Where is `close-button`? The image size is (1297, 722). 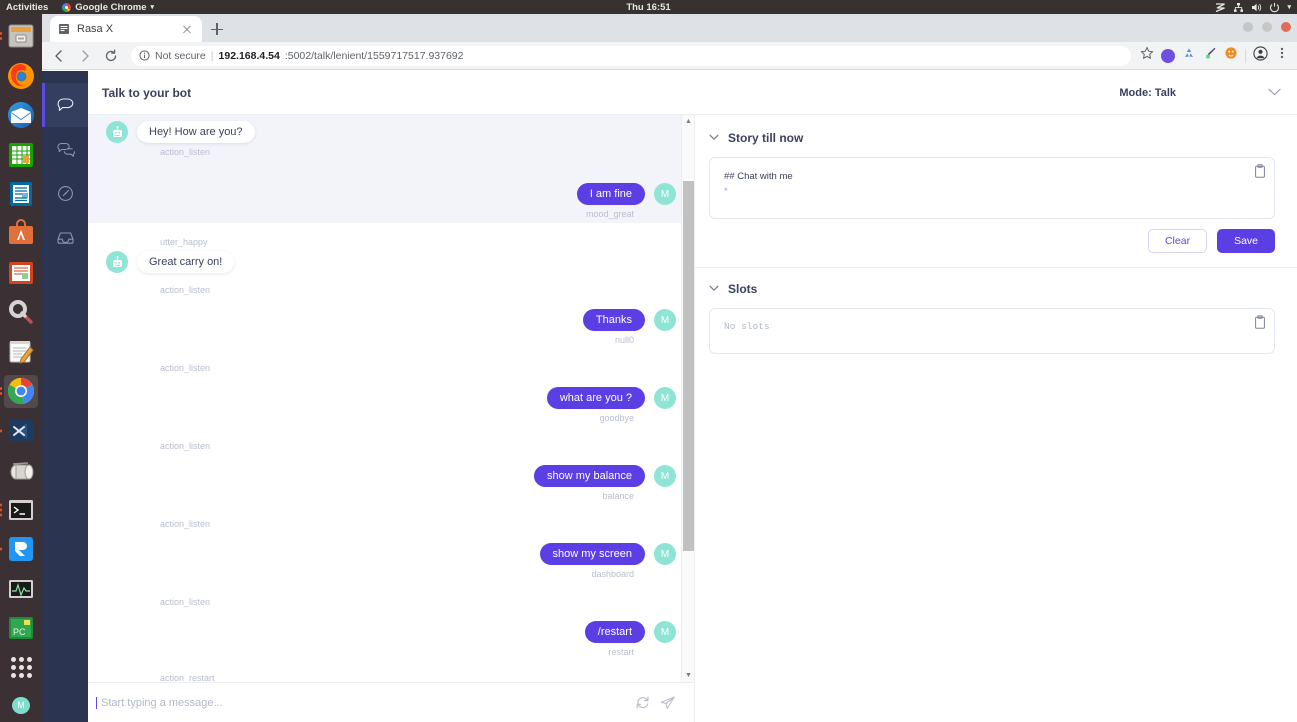 close-button is located at coordinates (1286, 27).